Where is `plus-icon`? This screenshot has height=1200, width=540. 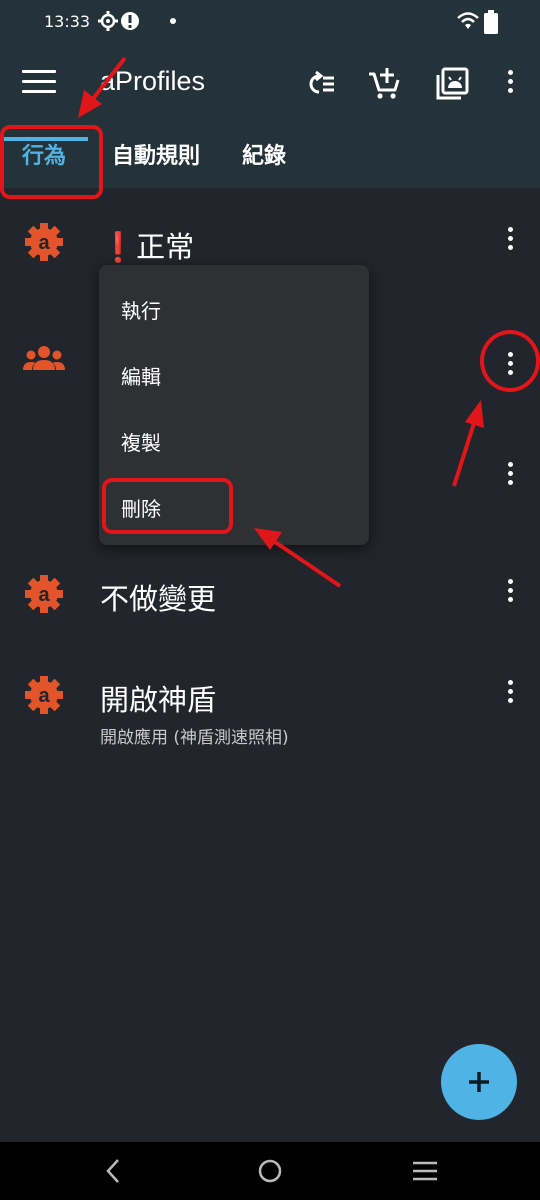 plus-icon is located at coordinates (479, 1082).